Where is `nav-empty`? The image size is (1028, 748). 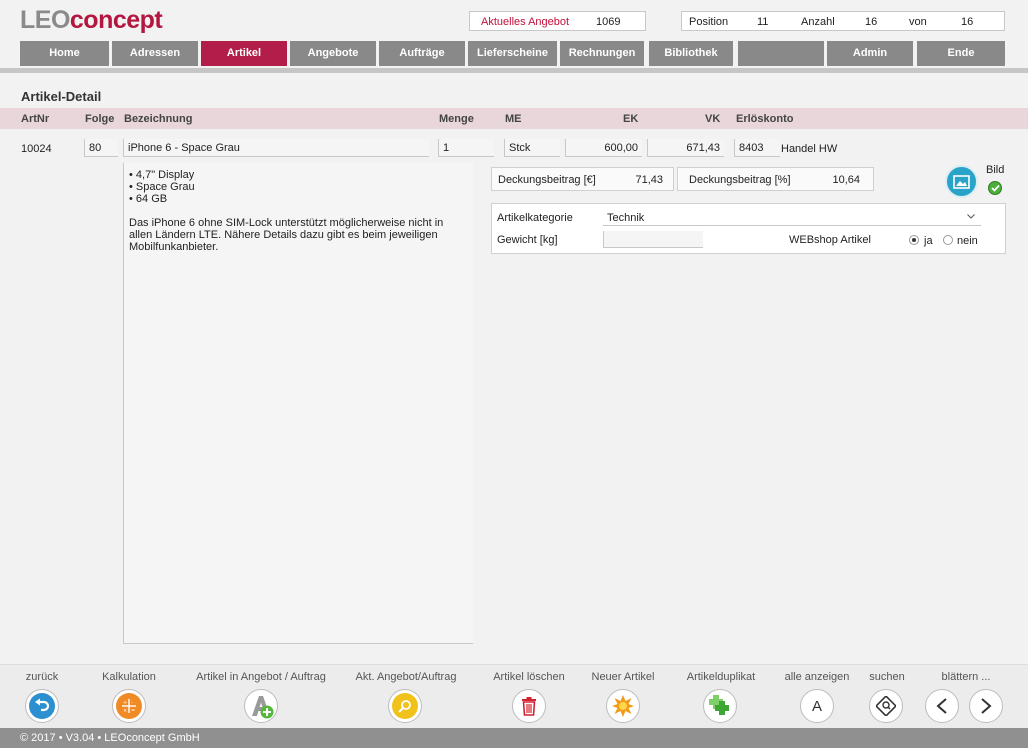
nav-empty is located at coordinates (781, 53).